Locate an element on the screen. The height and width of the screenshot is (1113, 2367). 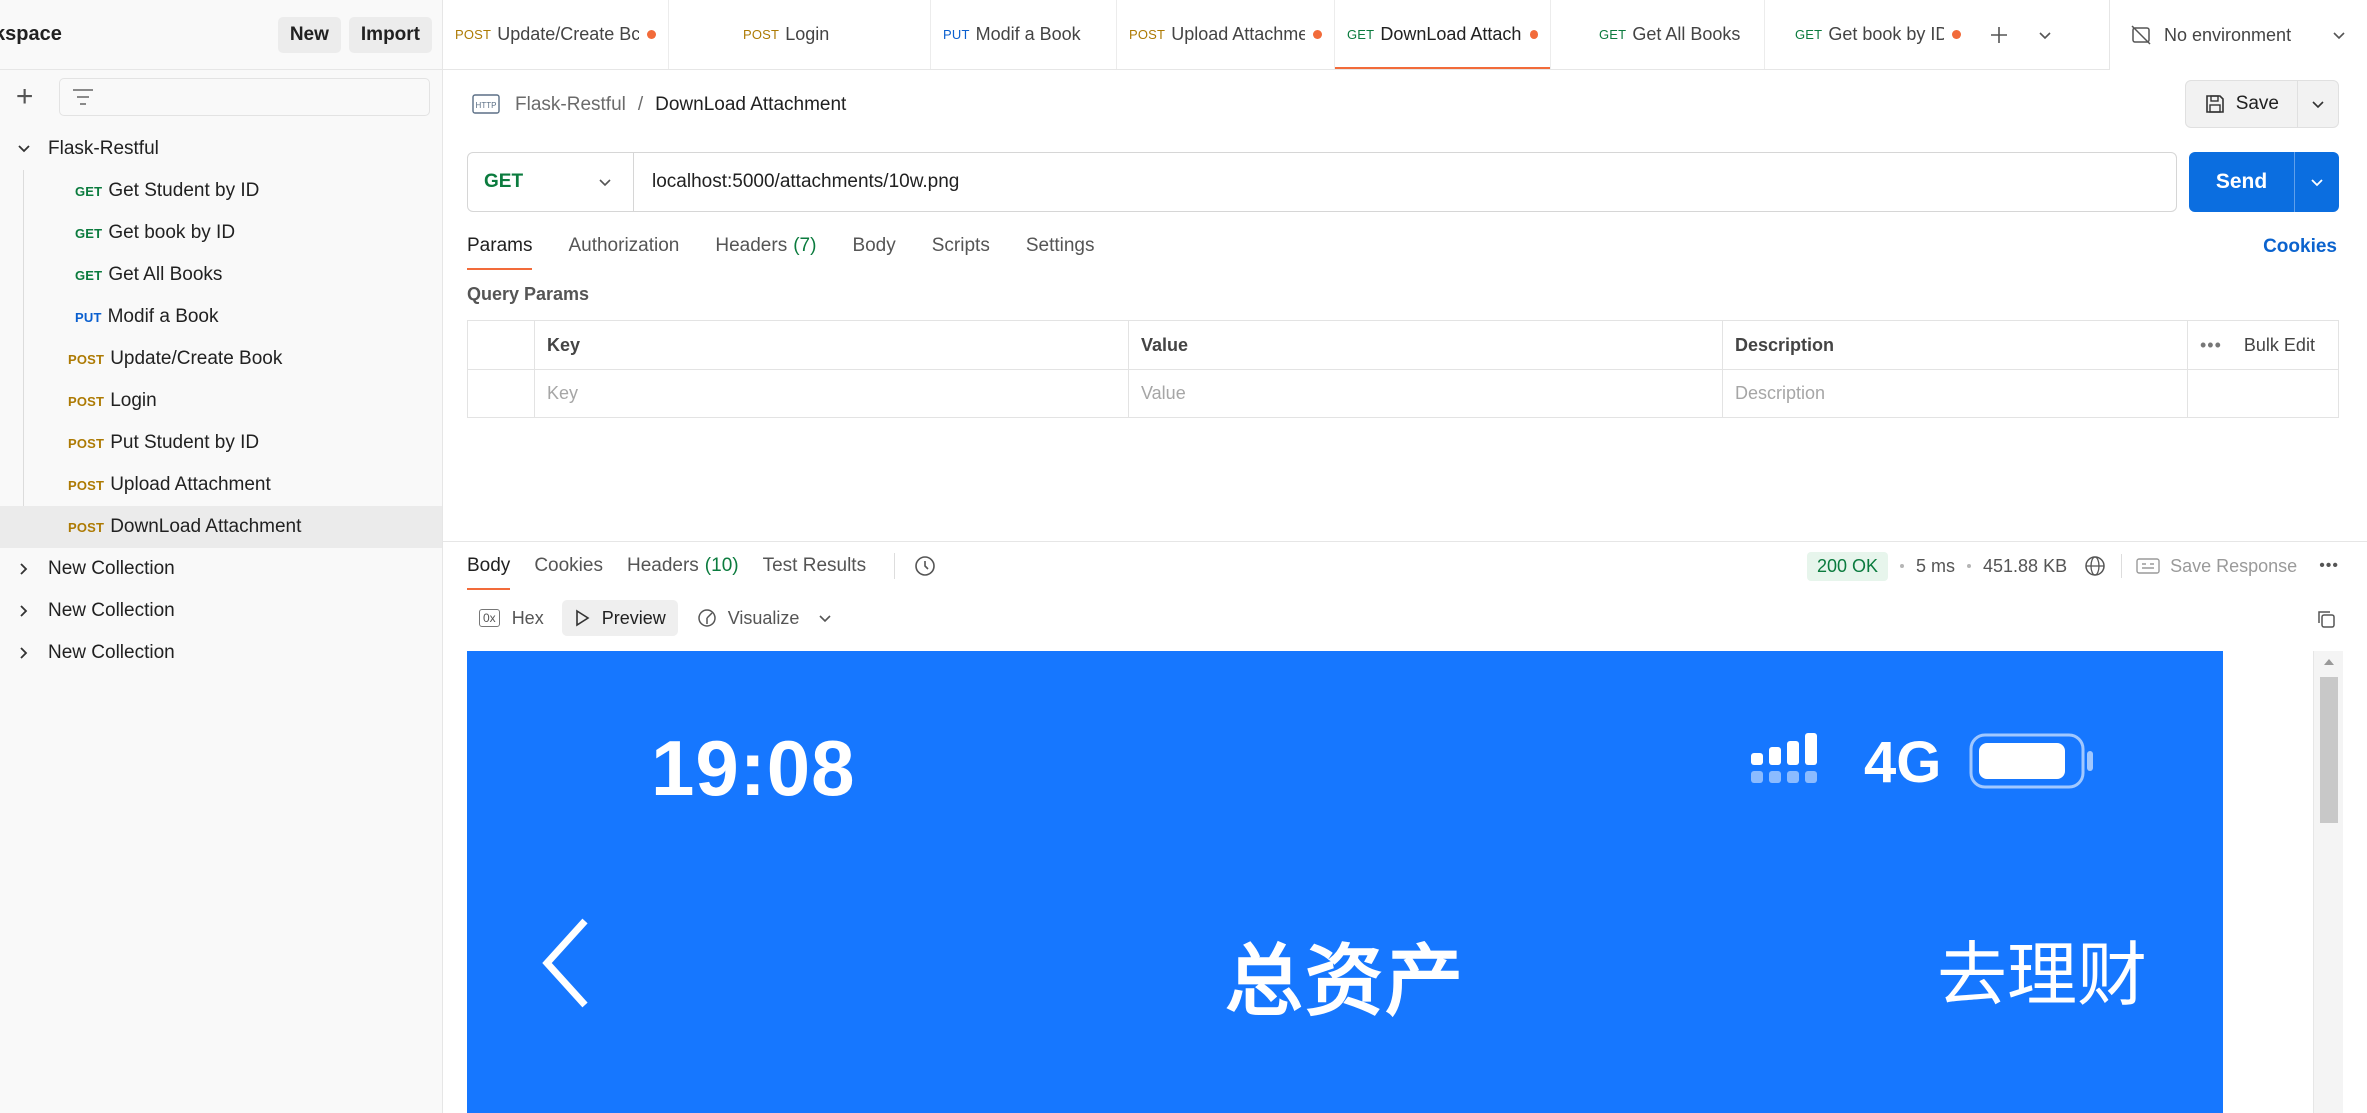
request-item-upload-attachment: POST Upload Attachment is located at coordinates (221, 485).